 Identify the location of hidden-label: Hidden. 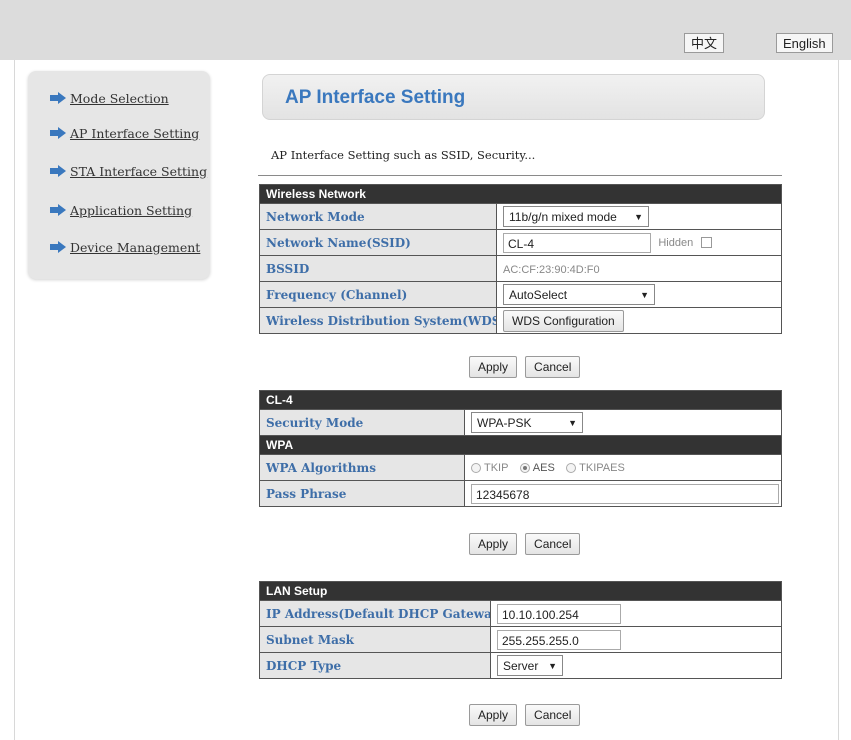
(676, 242).